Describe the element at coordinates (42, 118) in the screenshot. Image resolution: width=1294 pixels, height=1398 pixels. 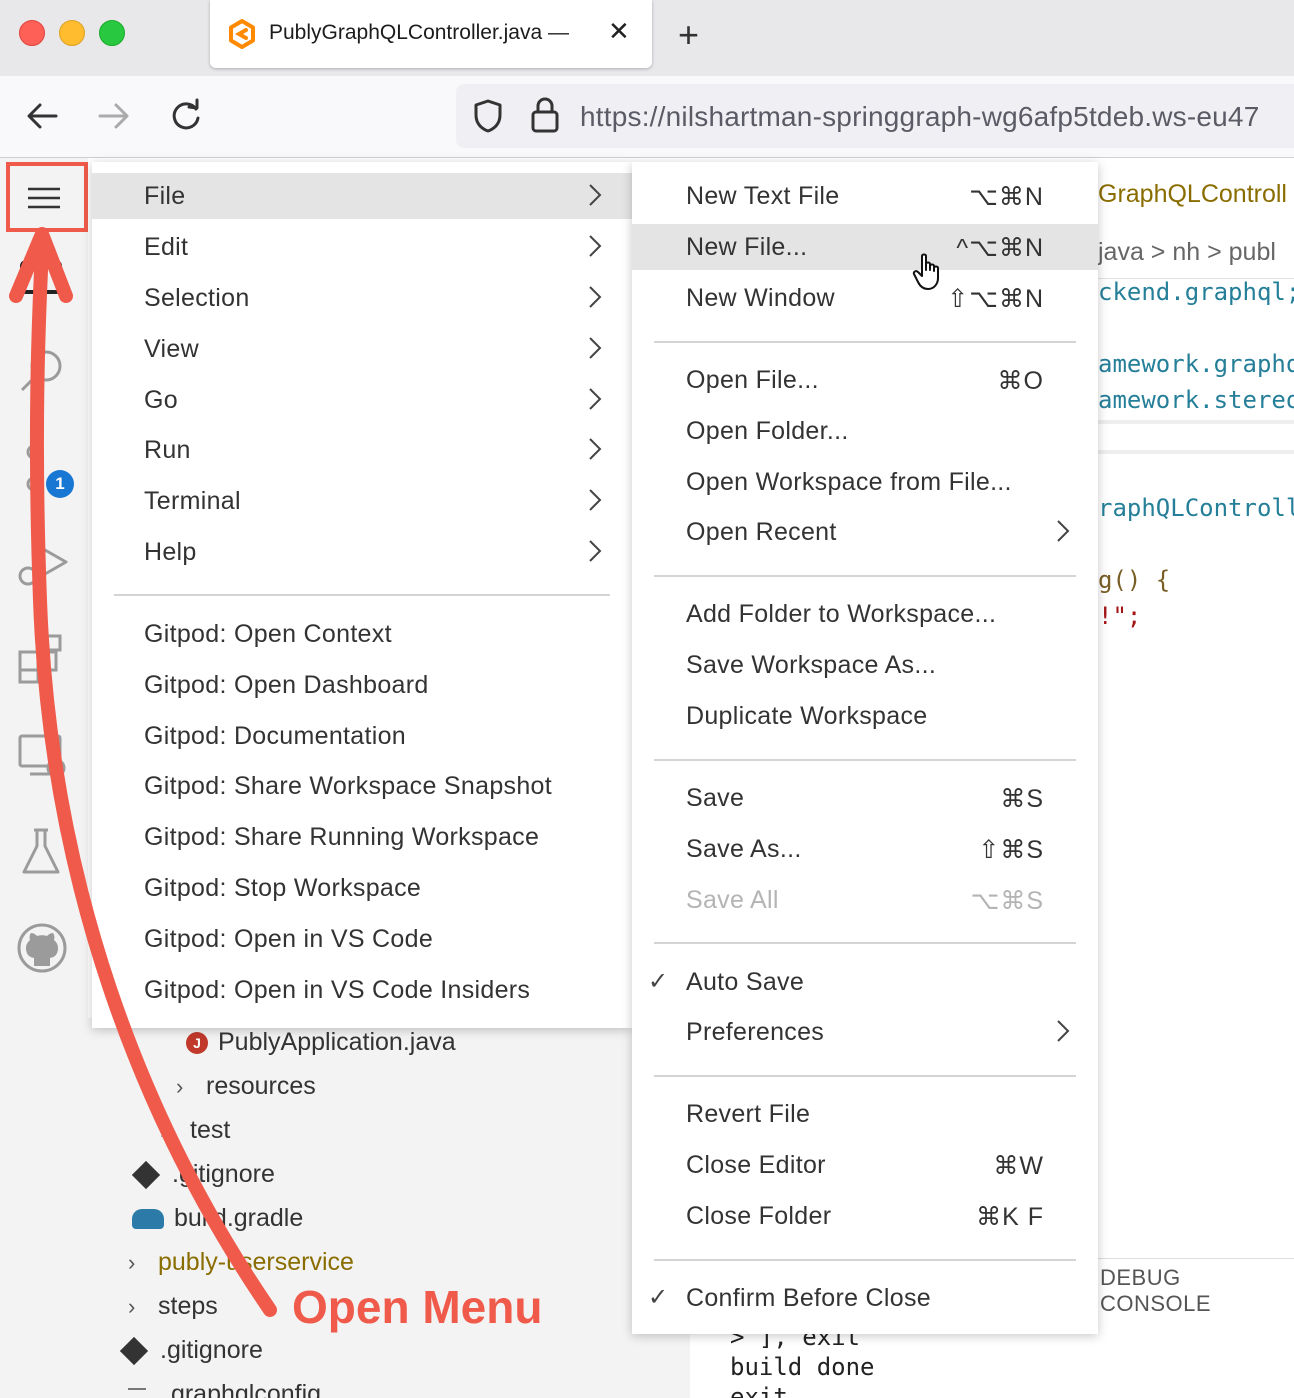
I see `back-arrow-icon` at that location.